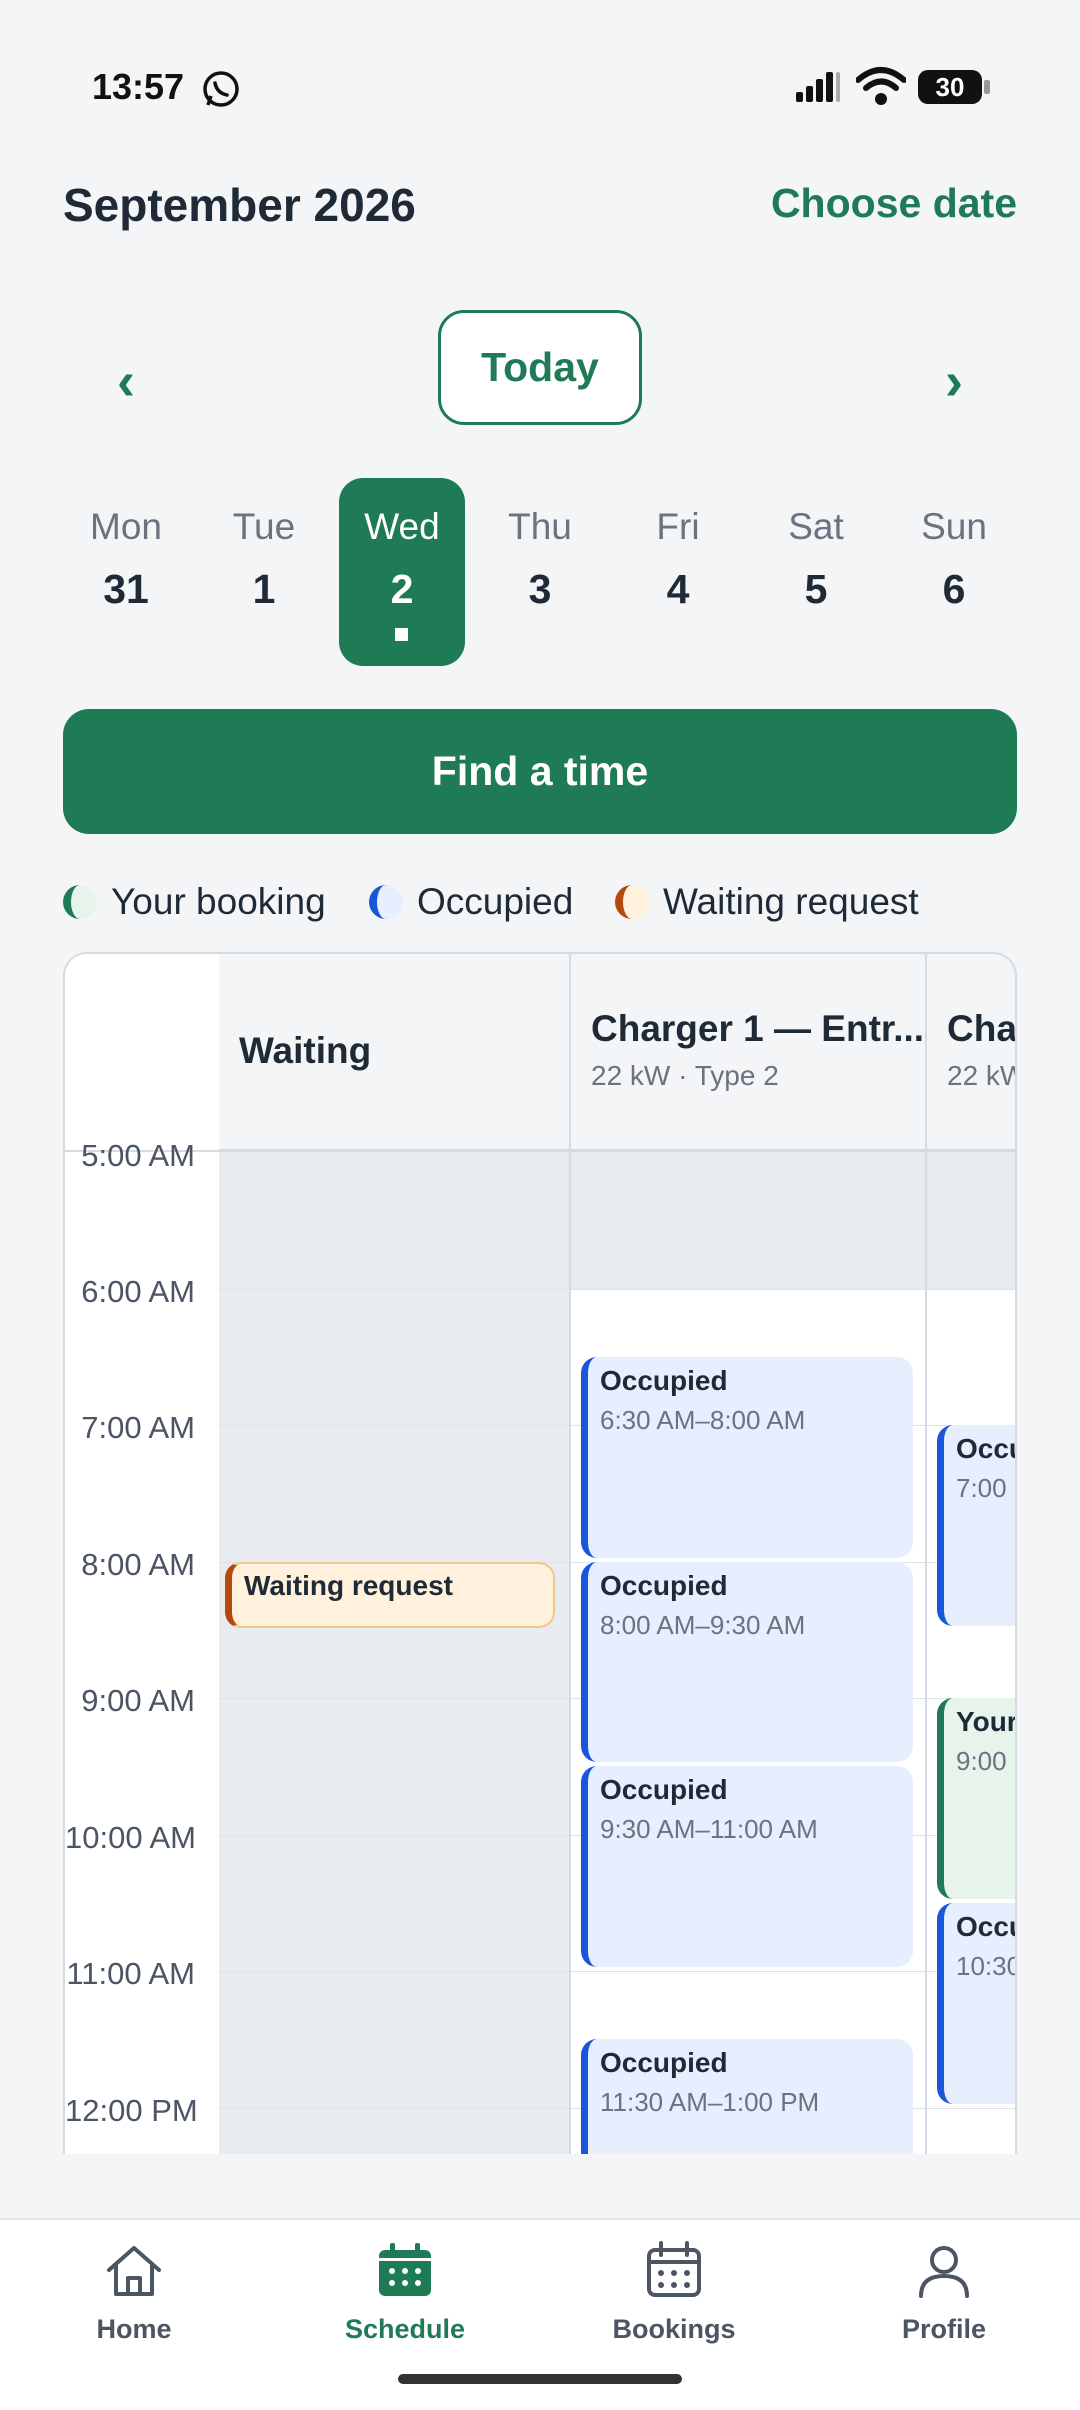 The height and width of the screenshot is (2410, 1080). Describe the element at coordinates (138, 86) in the screenshot. I see `status-time: 13:57` at that location.